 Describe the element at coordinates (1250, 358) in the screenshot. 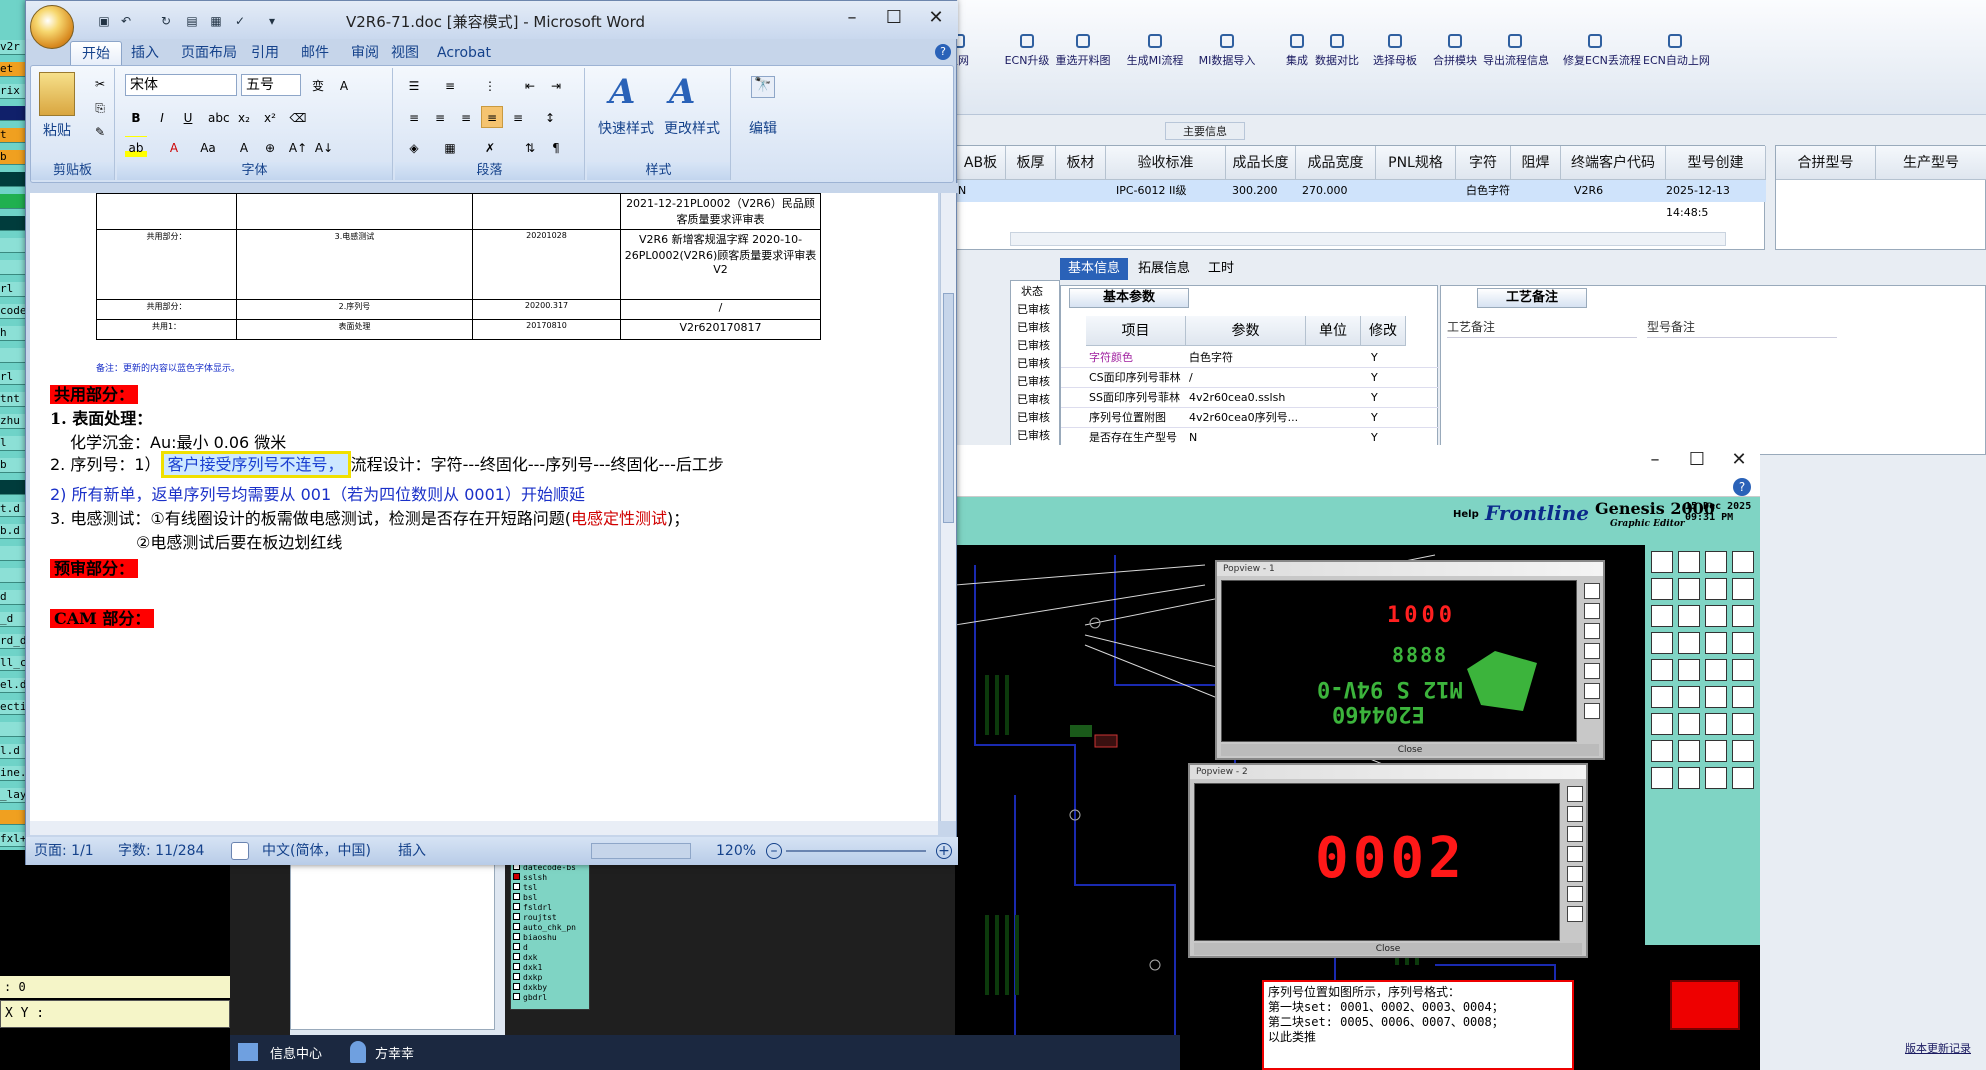

I see `basic-param-row: 字符颜色 白色字符 Y` at that location.